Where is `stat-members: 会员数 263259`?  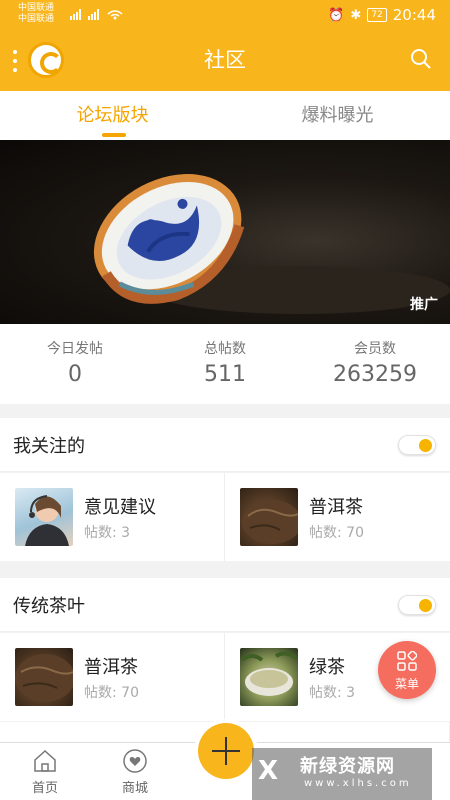 stat-members: 会员数 263259 is located at coordinates (375, 364).